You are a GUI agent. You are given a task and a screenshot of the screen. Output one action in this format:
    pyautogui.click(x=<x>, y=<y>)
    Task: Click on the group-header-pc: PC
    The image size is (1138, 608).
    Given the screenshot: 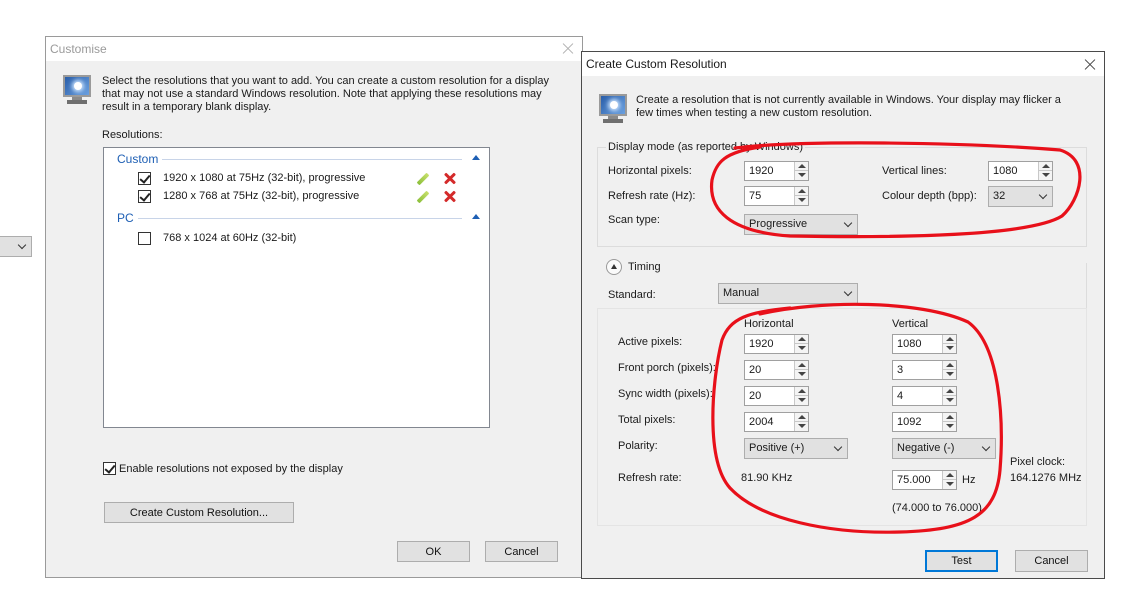 What is the action you would take?
    pyautogui.click(x=125, y=218)
    